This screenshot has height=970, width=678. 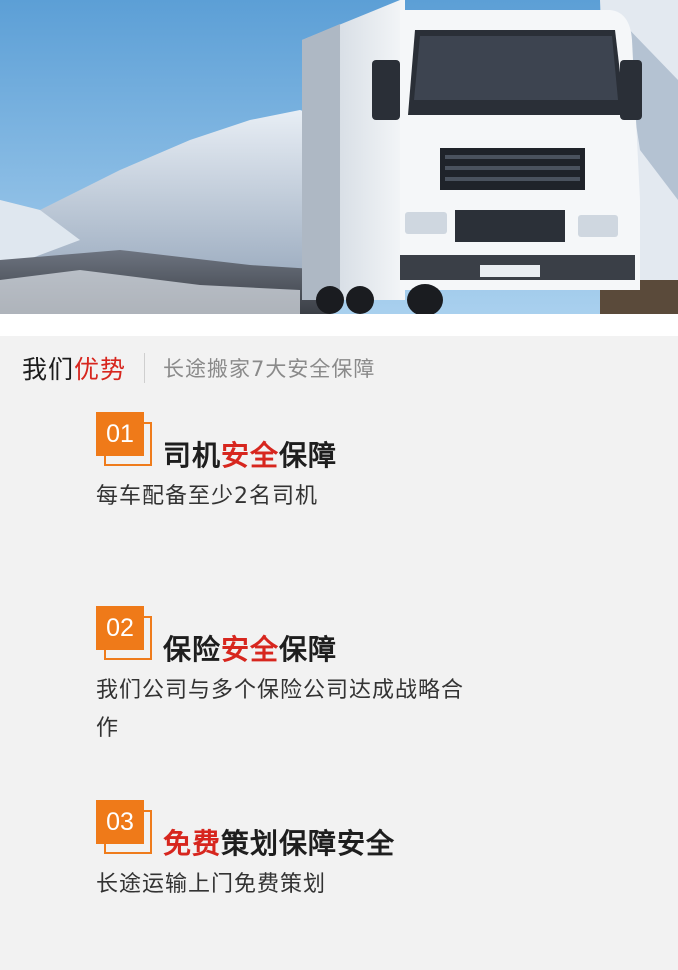 I want to click on number-badge: 02, so click(x=126, y=634).